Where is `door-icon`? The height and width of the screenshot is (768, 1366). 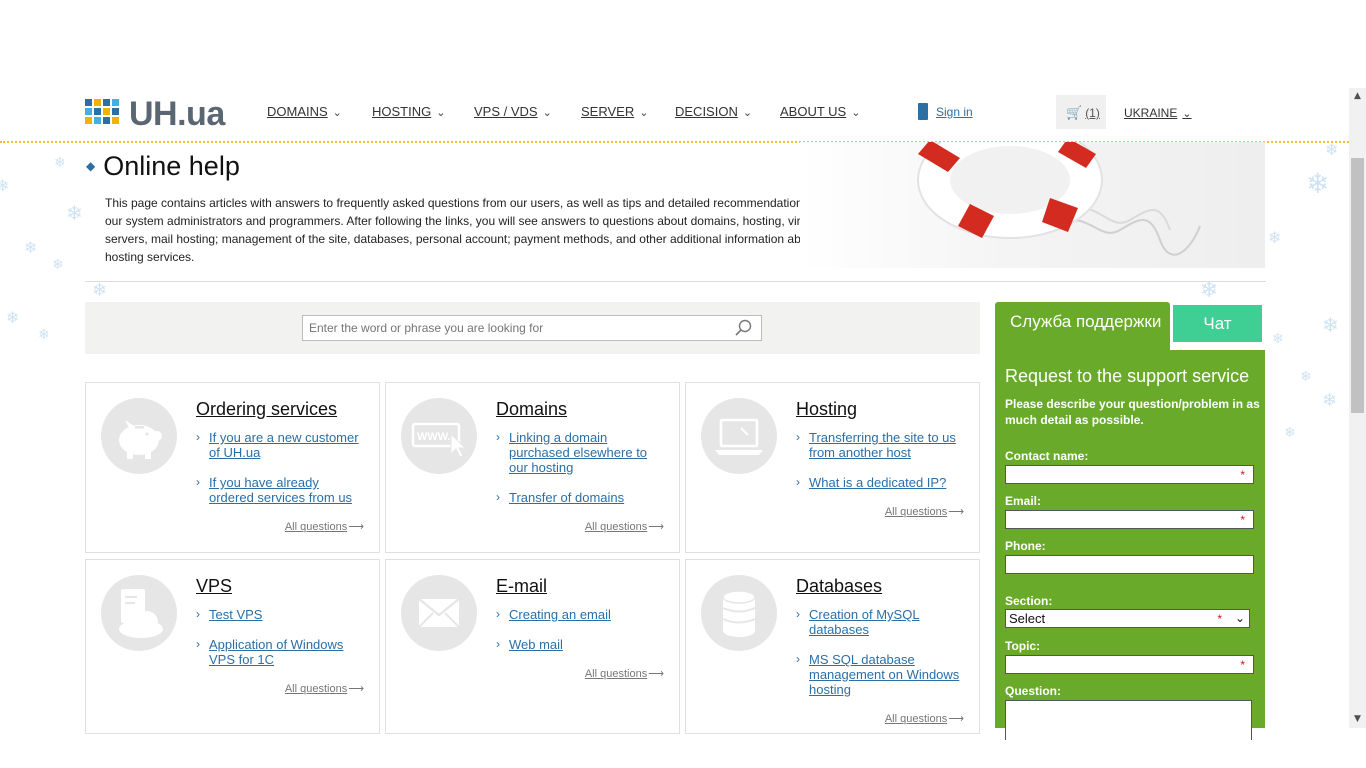
door-icon is located at coordinates (923, 111).